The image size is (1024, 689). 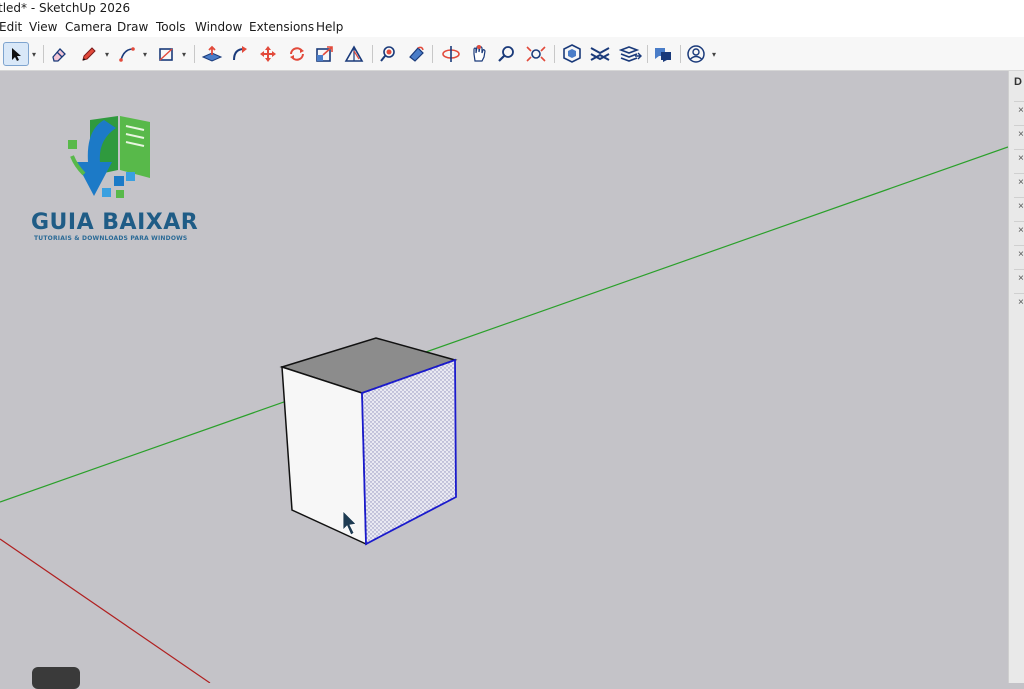 I want to click on tape-measure-icon, so click(x=354, y=54).